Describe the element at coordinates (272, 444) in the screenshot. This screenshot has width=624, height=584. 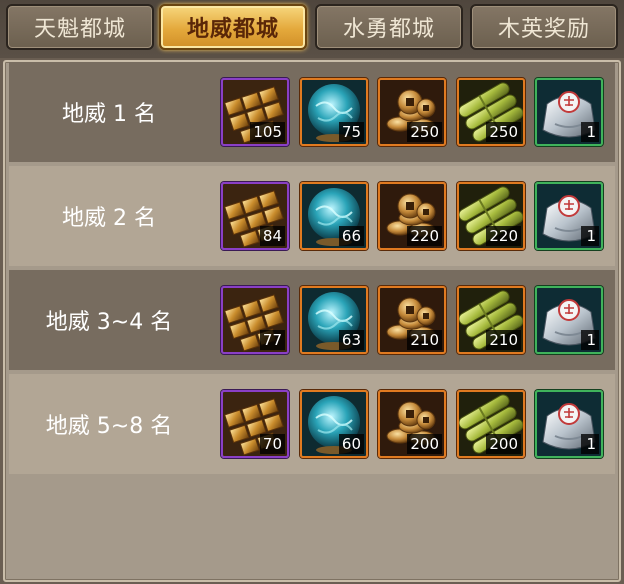
I see `item-quantity: 70` at that location.